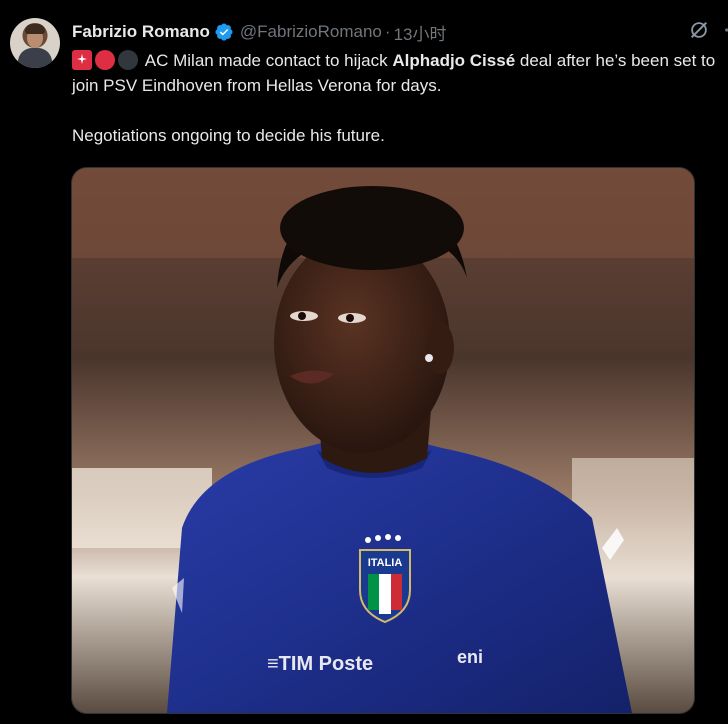 The width and height of the screenshot is (728, 724). What do you see at coordinates (82, 60) in the screenshot?
I see `siren-emoji` at bounding box center [82, 60].